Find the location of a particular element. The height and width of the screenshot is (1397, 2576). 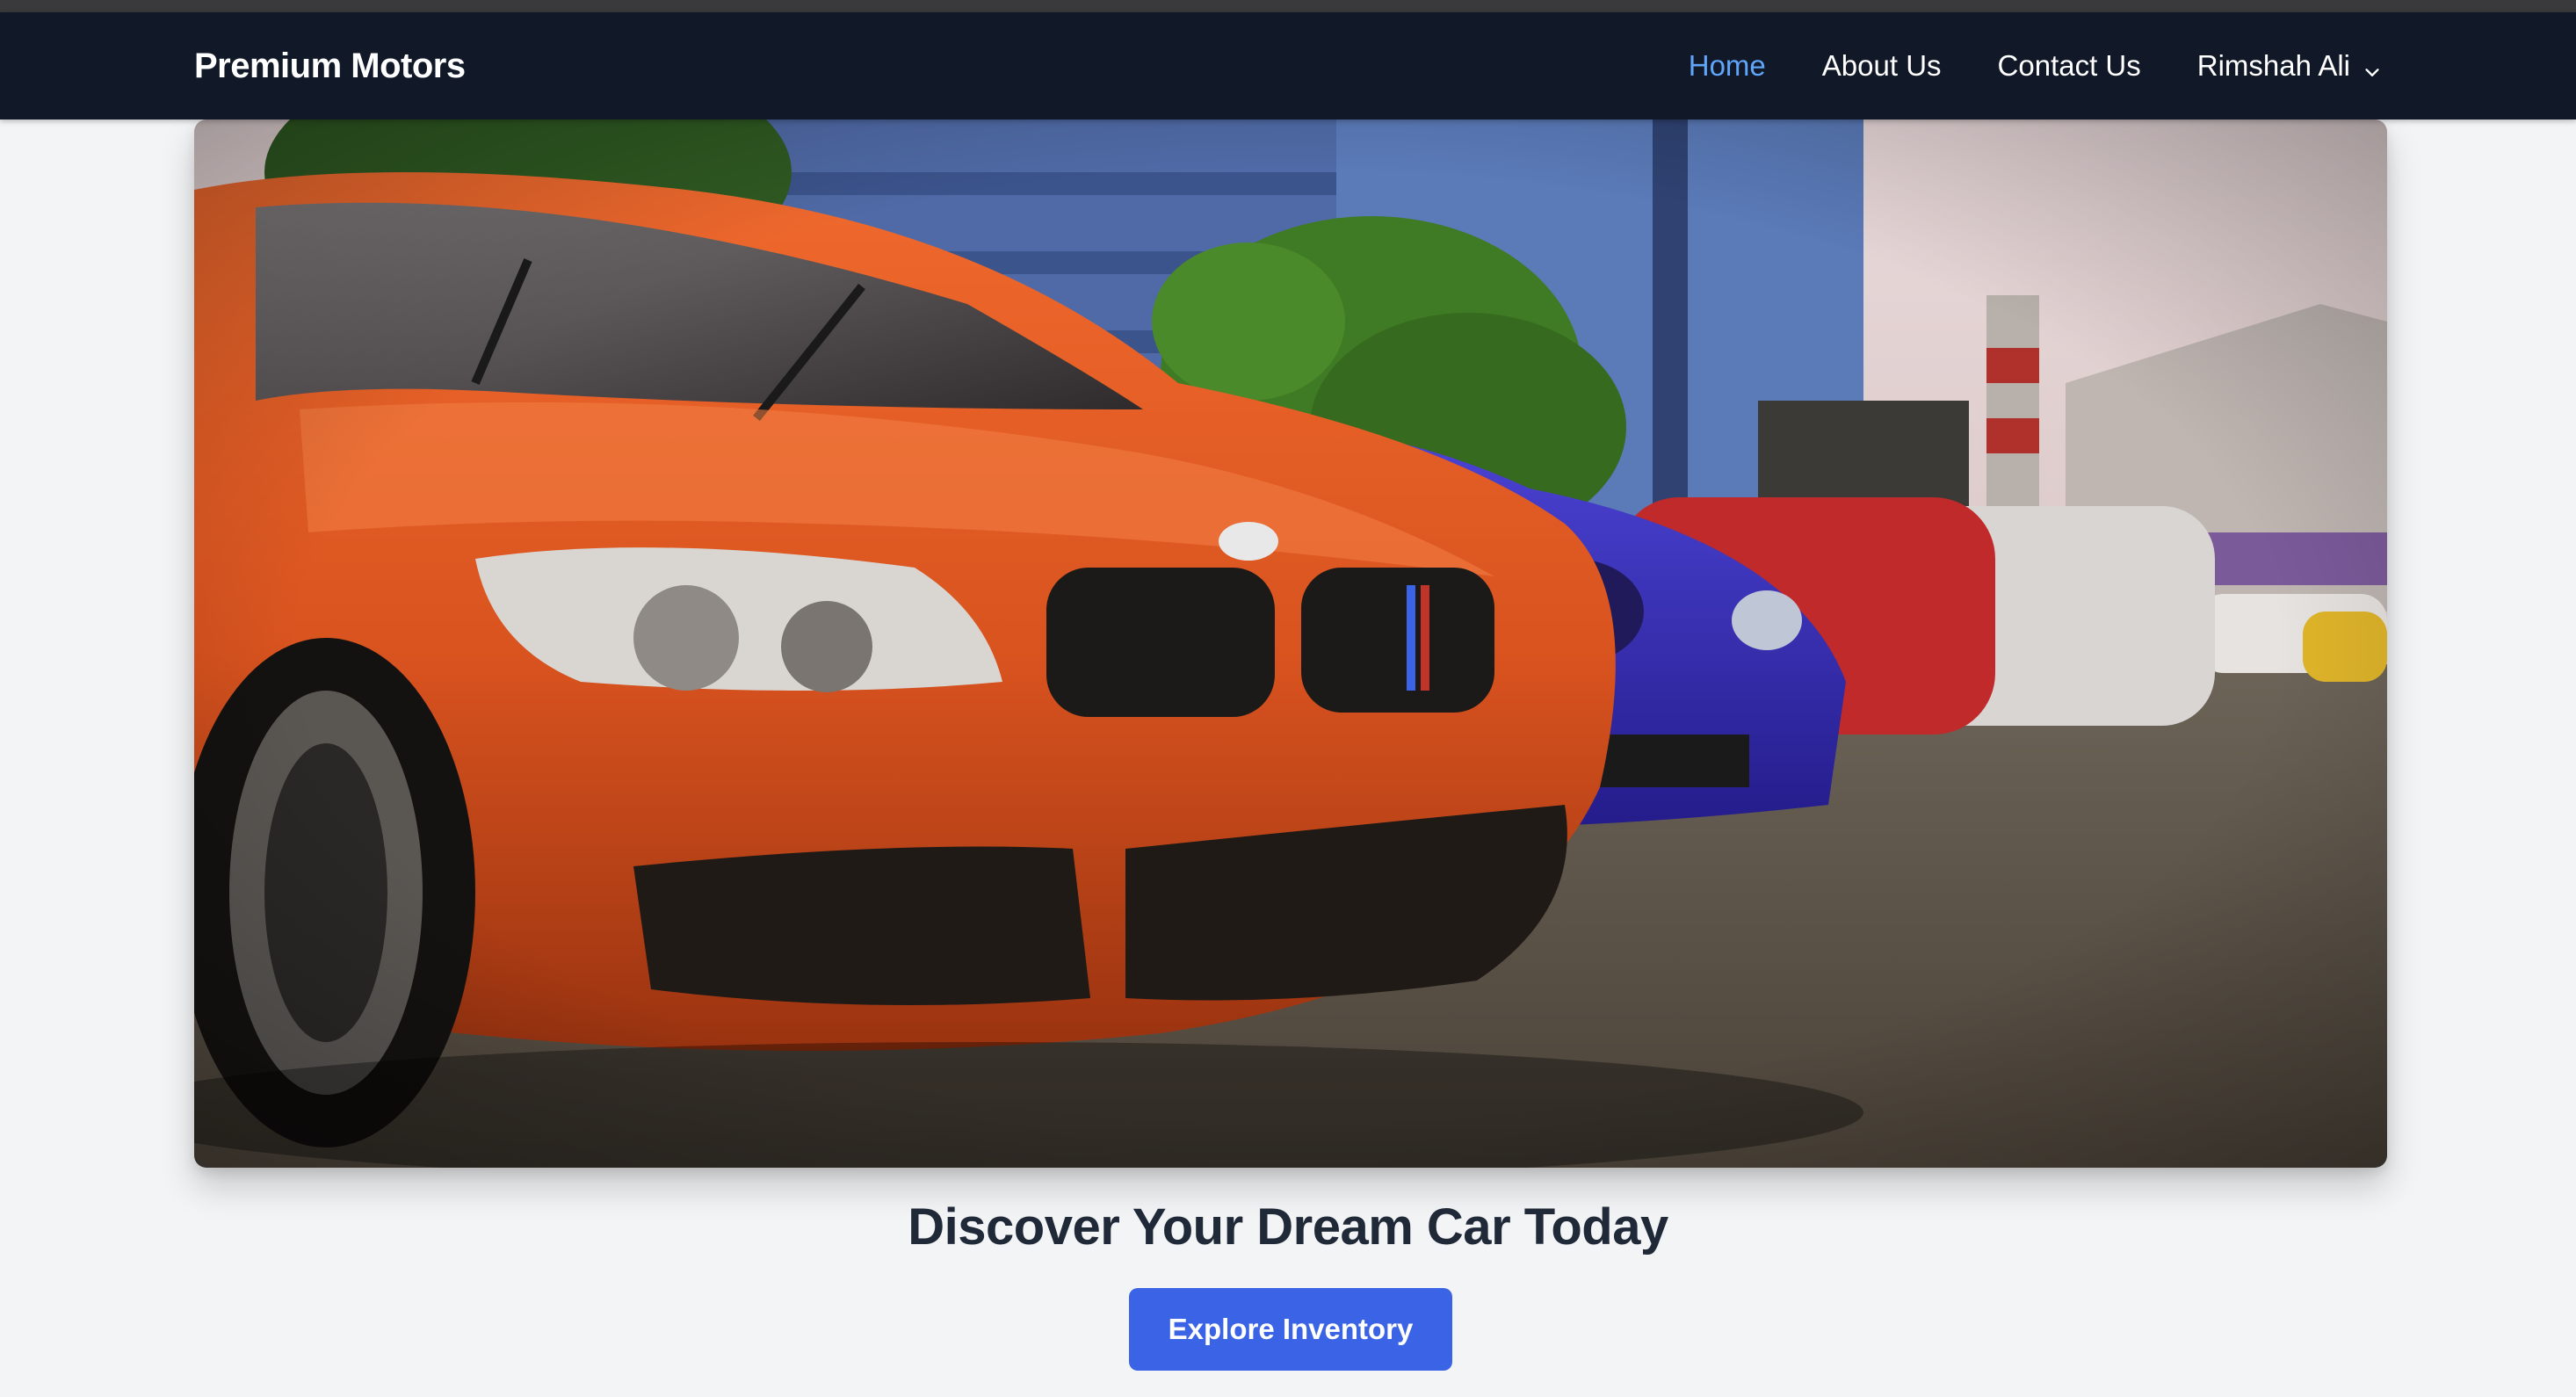

nav-link-about-us: About Us is located at coordinates (1882, 66).